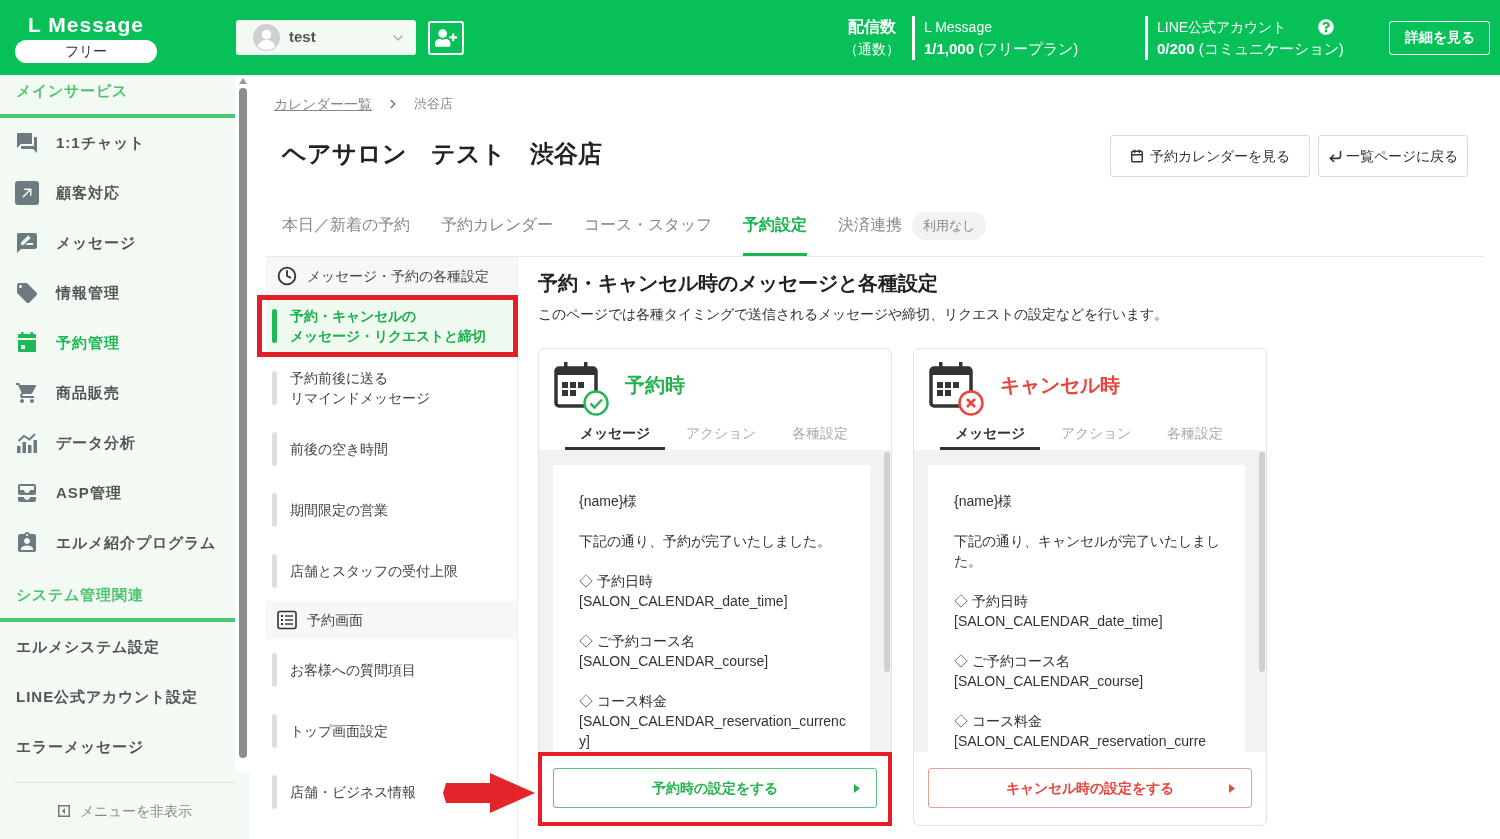  Describe the element at coordinates (872, 26) in the screenshot. I see `delivery-count-label: 配信数` at that location.